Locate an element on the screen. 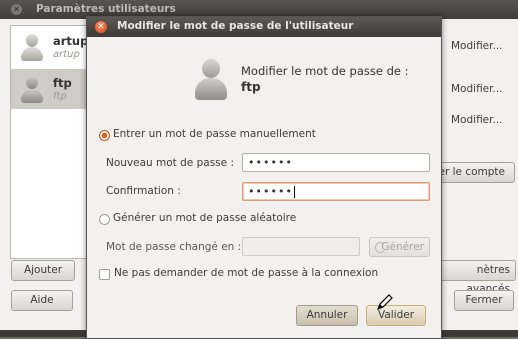 The image size is (518, 339). activate-account-button: ver le compte is located at coordinates (472, 172).